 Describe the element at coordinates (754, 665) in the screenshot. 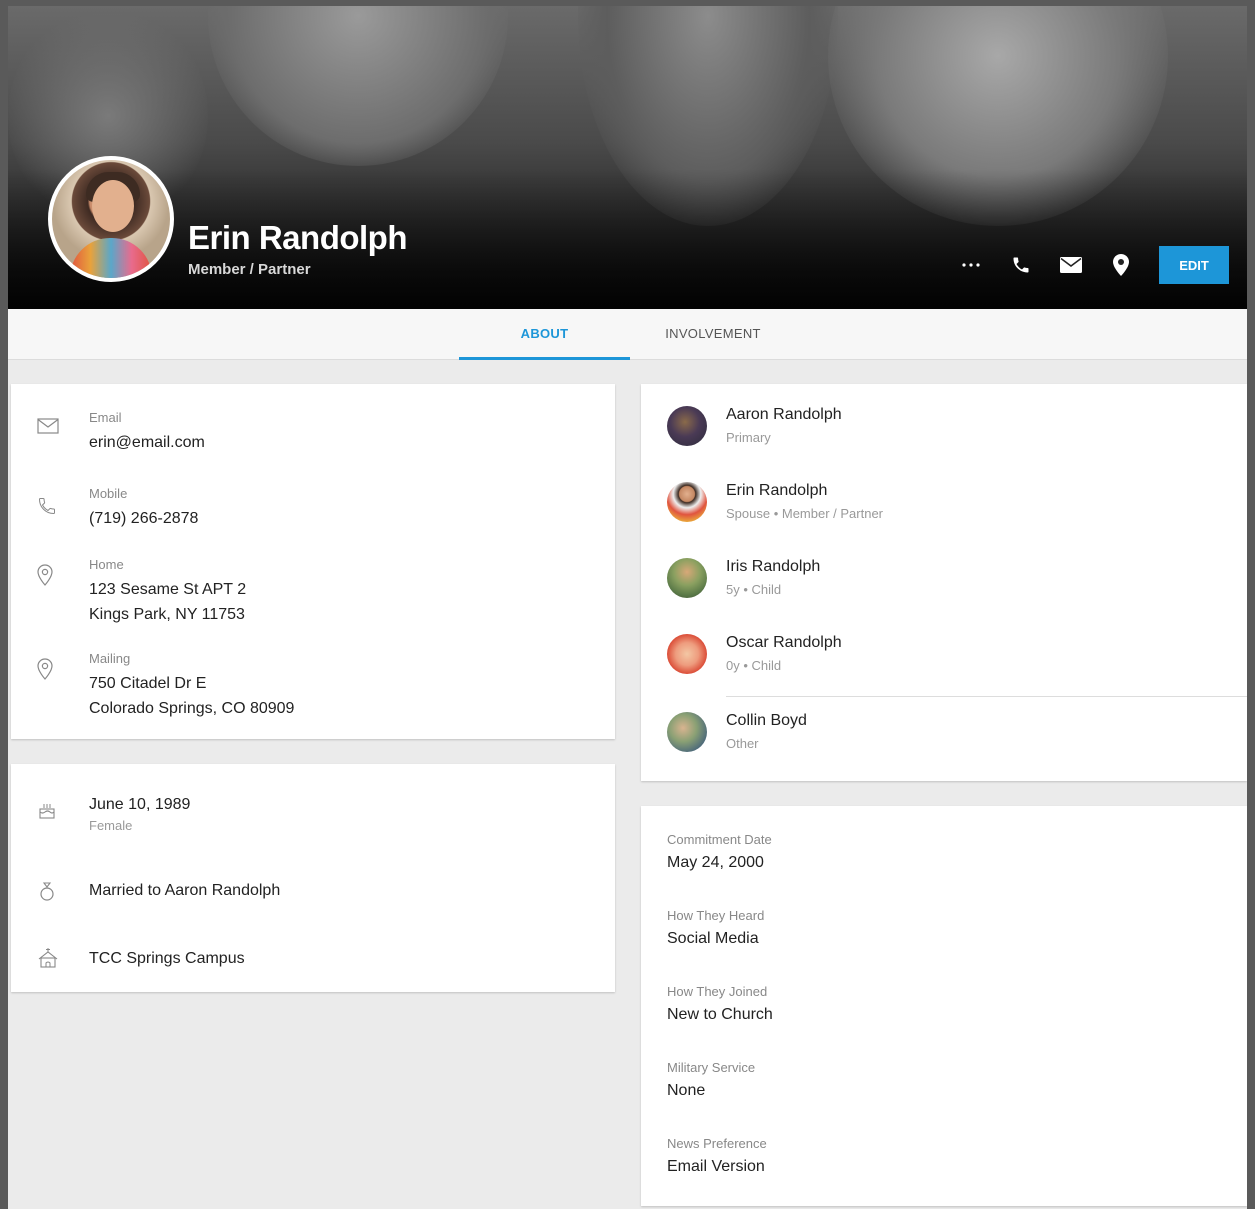

I see `member-role: 0y • Child` at that location.